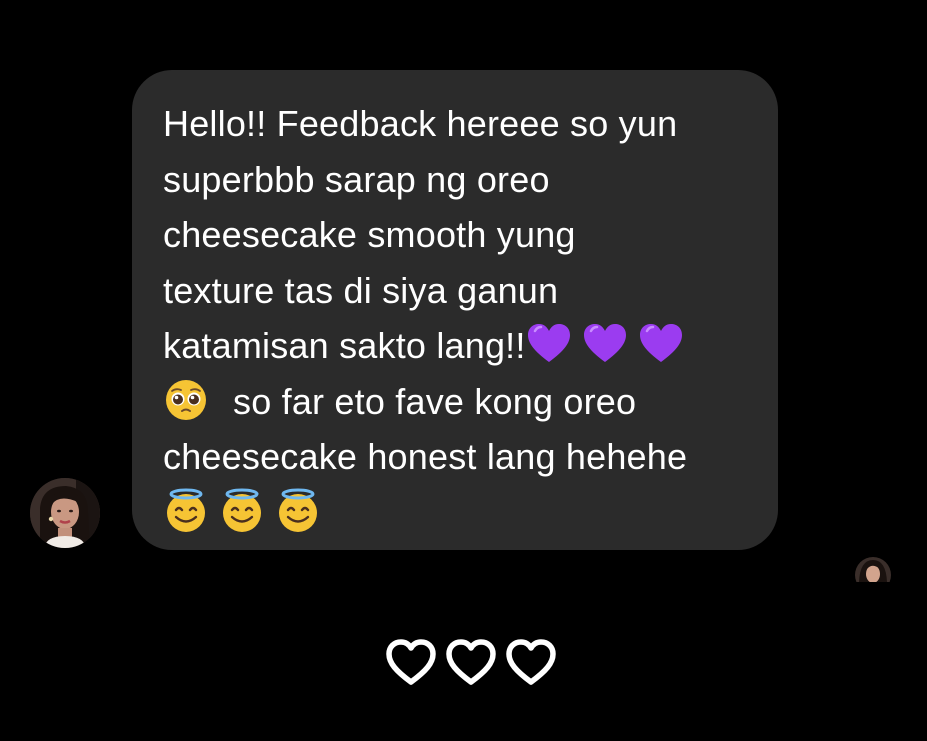  What do you see at coordinates (361, 290) in the screenshot?
I see `message-line-4: texture tas di siya ganun` at bounding box center [361, 290].